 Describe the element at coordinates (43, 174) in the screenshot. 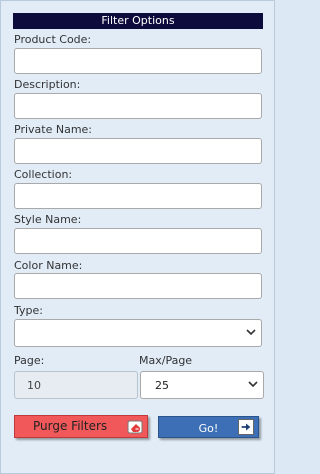

I see `collection-label: Collection:` at that location.